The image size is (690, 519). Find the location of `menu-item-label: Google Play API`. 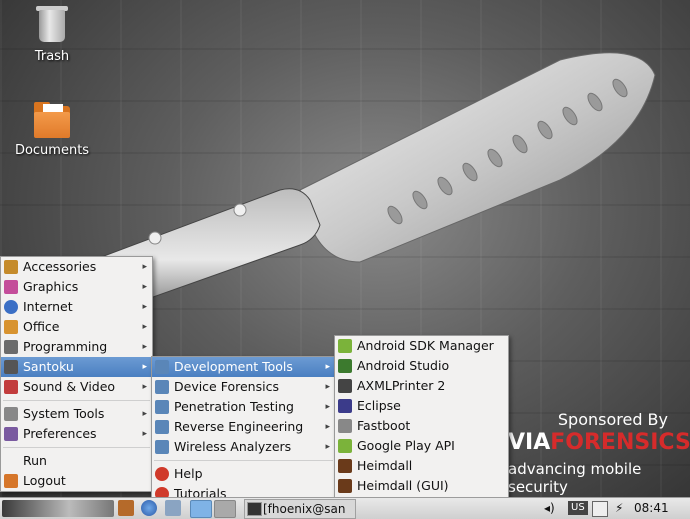

menu-item-label: Google Play API is located at coordinates (406, 445).